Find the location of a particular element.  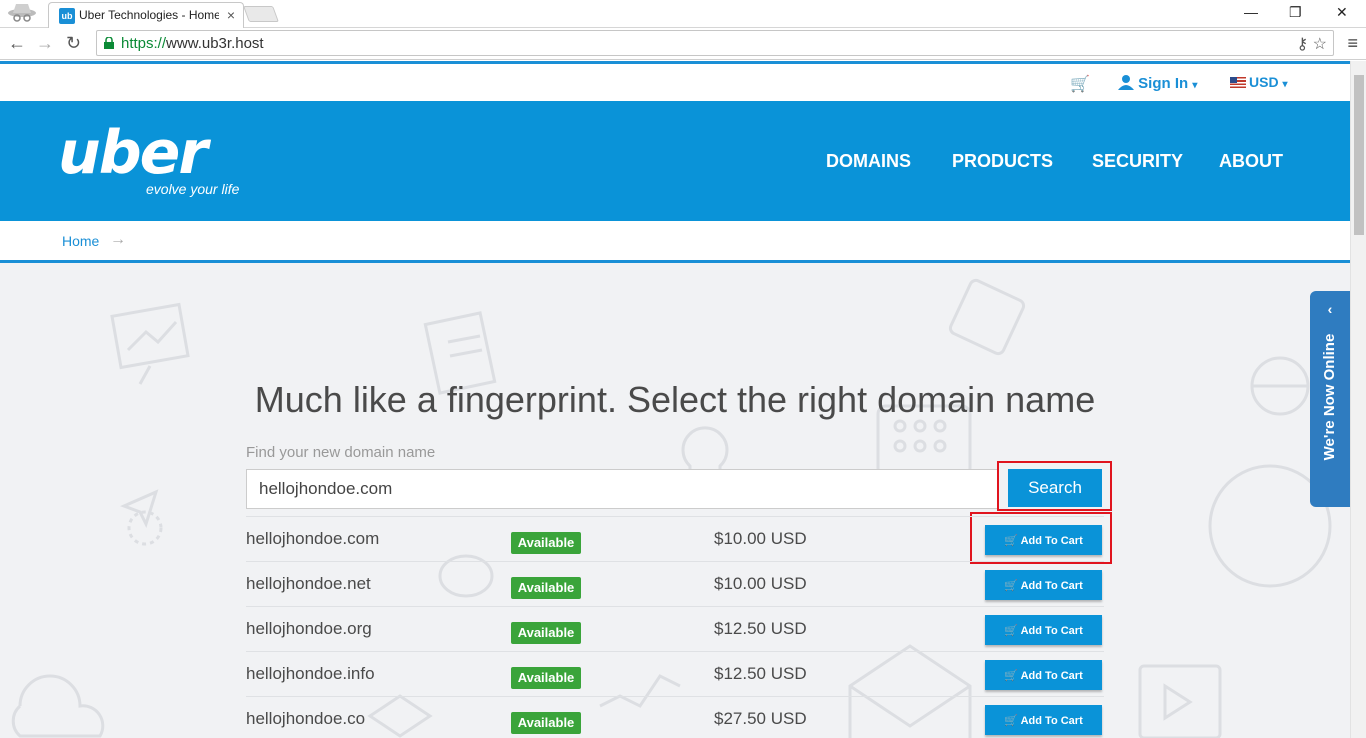

browser-menu-icon: ≡ is located at coordinates (1352, 43).